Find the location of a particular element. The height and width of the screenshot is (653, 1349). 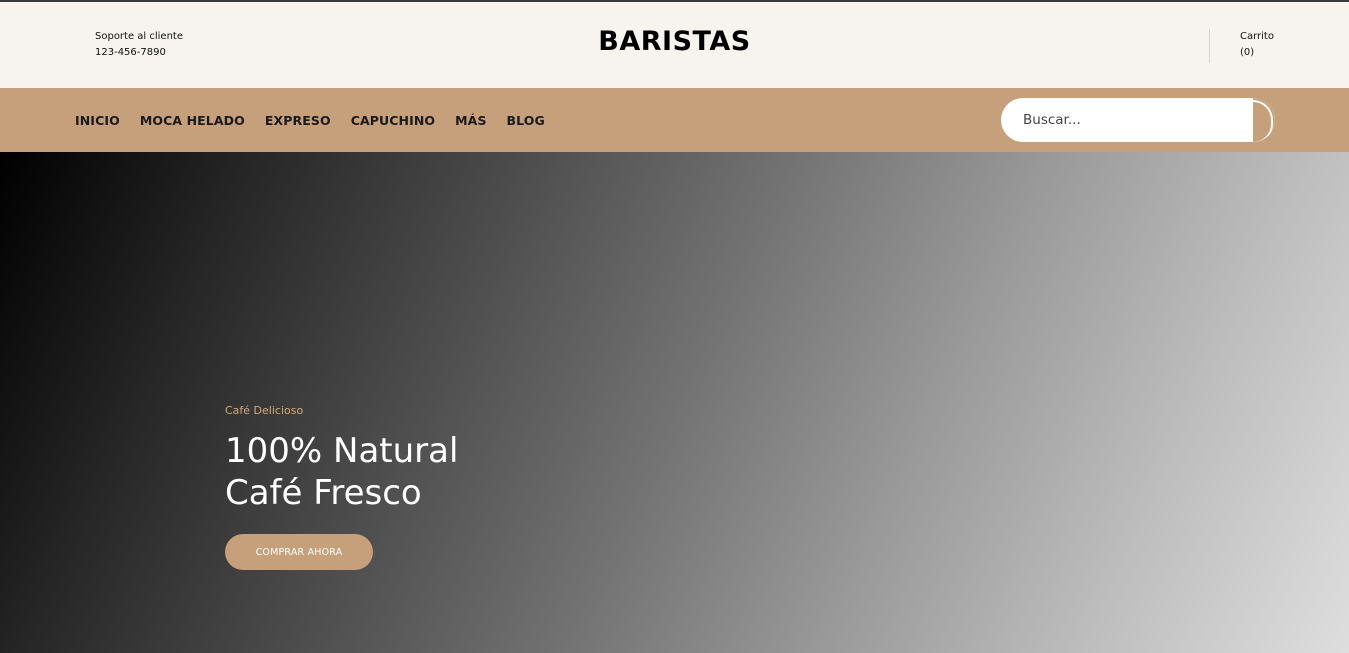

nav-item-moca-helado: MOCA HELADO is located at coordinates (192, 120).